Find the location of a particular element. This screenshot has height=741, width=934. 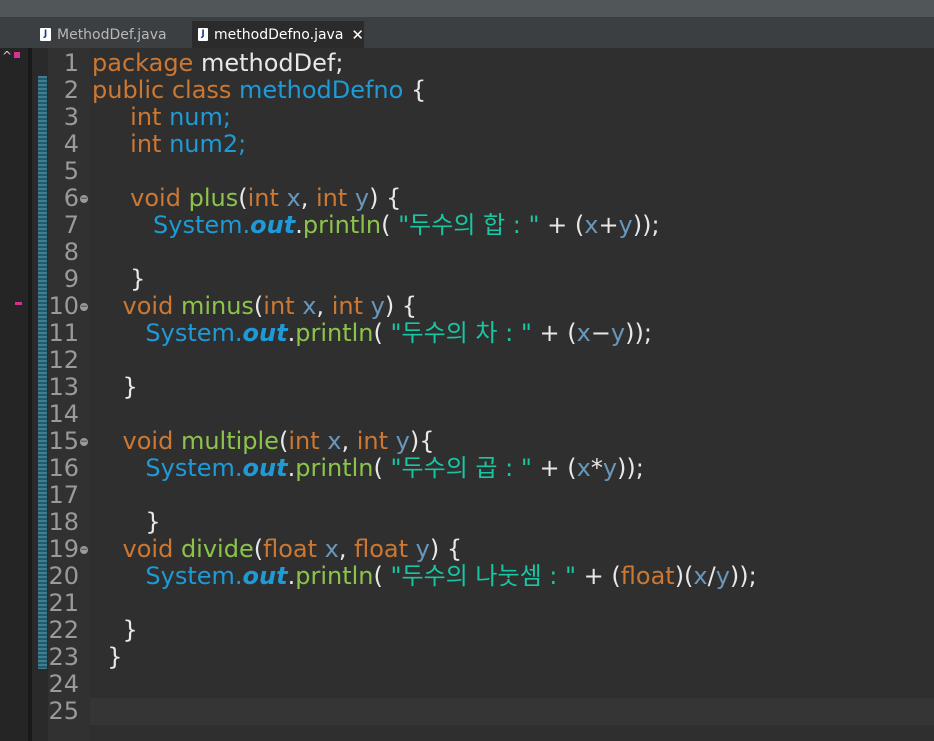

code-text: void plus(int x, int y) { is located at coordinates (246, 198).